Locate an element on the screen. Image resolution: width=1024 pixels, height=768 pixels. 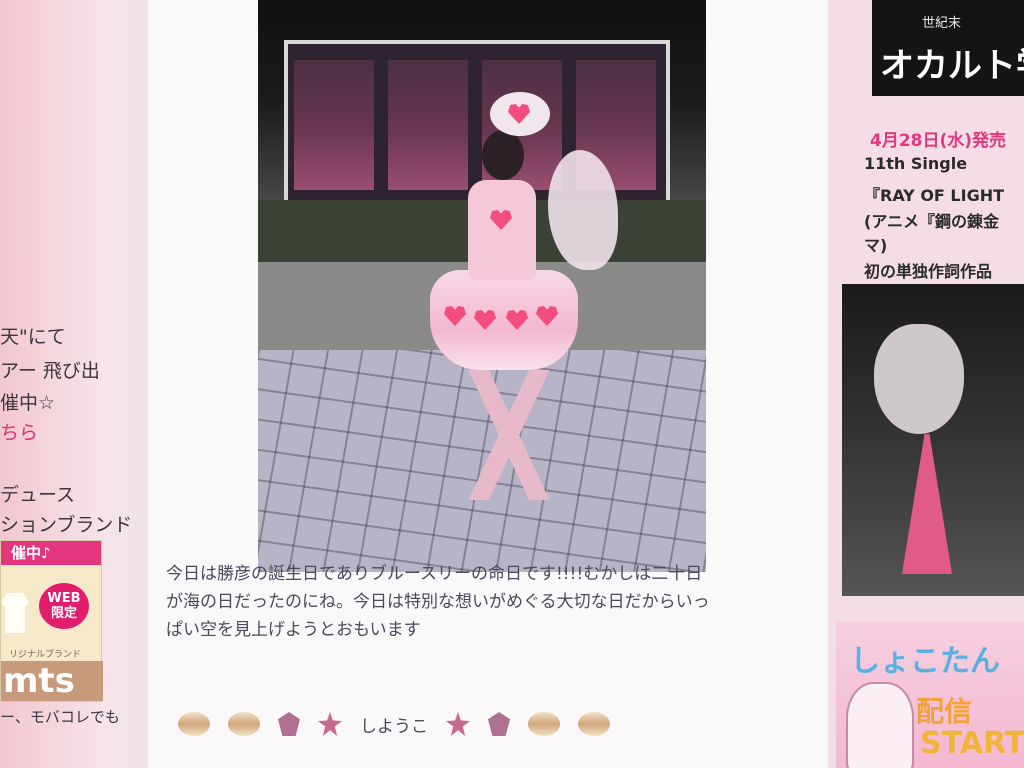
figure-body is located at coordinates (502, 230).